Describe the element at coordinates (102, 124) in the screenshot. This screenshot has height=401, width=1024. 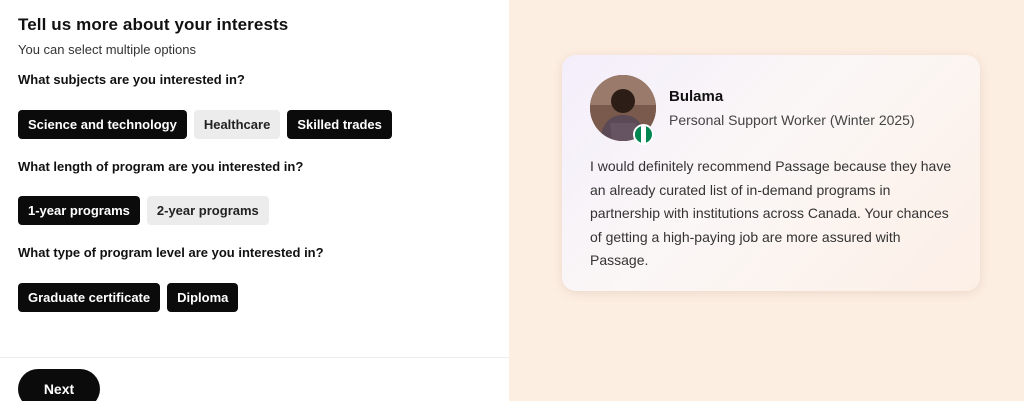
I see `option-science-and-technology: Science and technology` at that location.